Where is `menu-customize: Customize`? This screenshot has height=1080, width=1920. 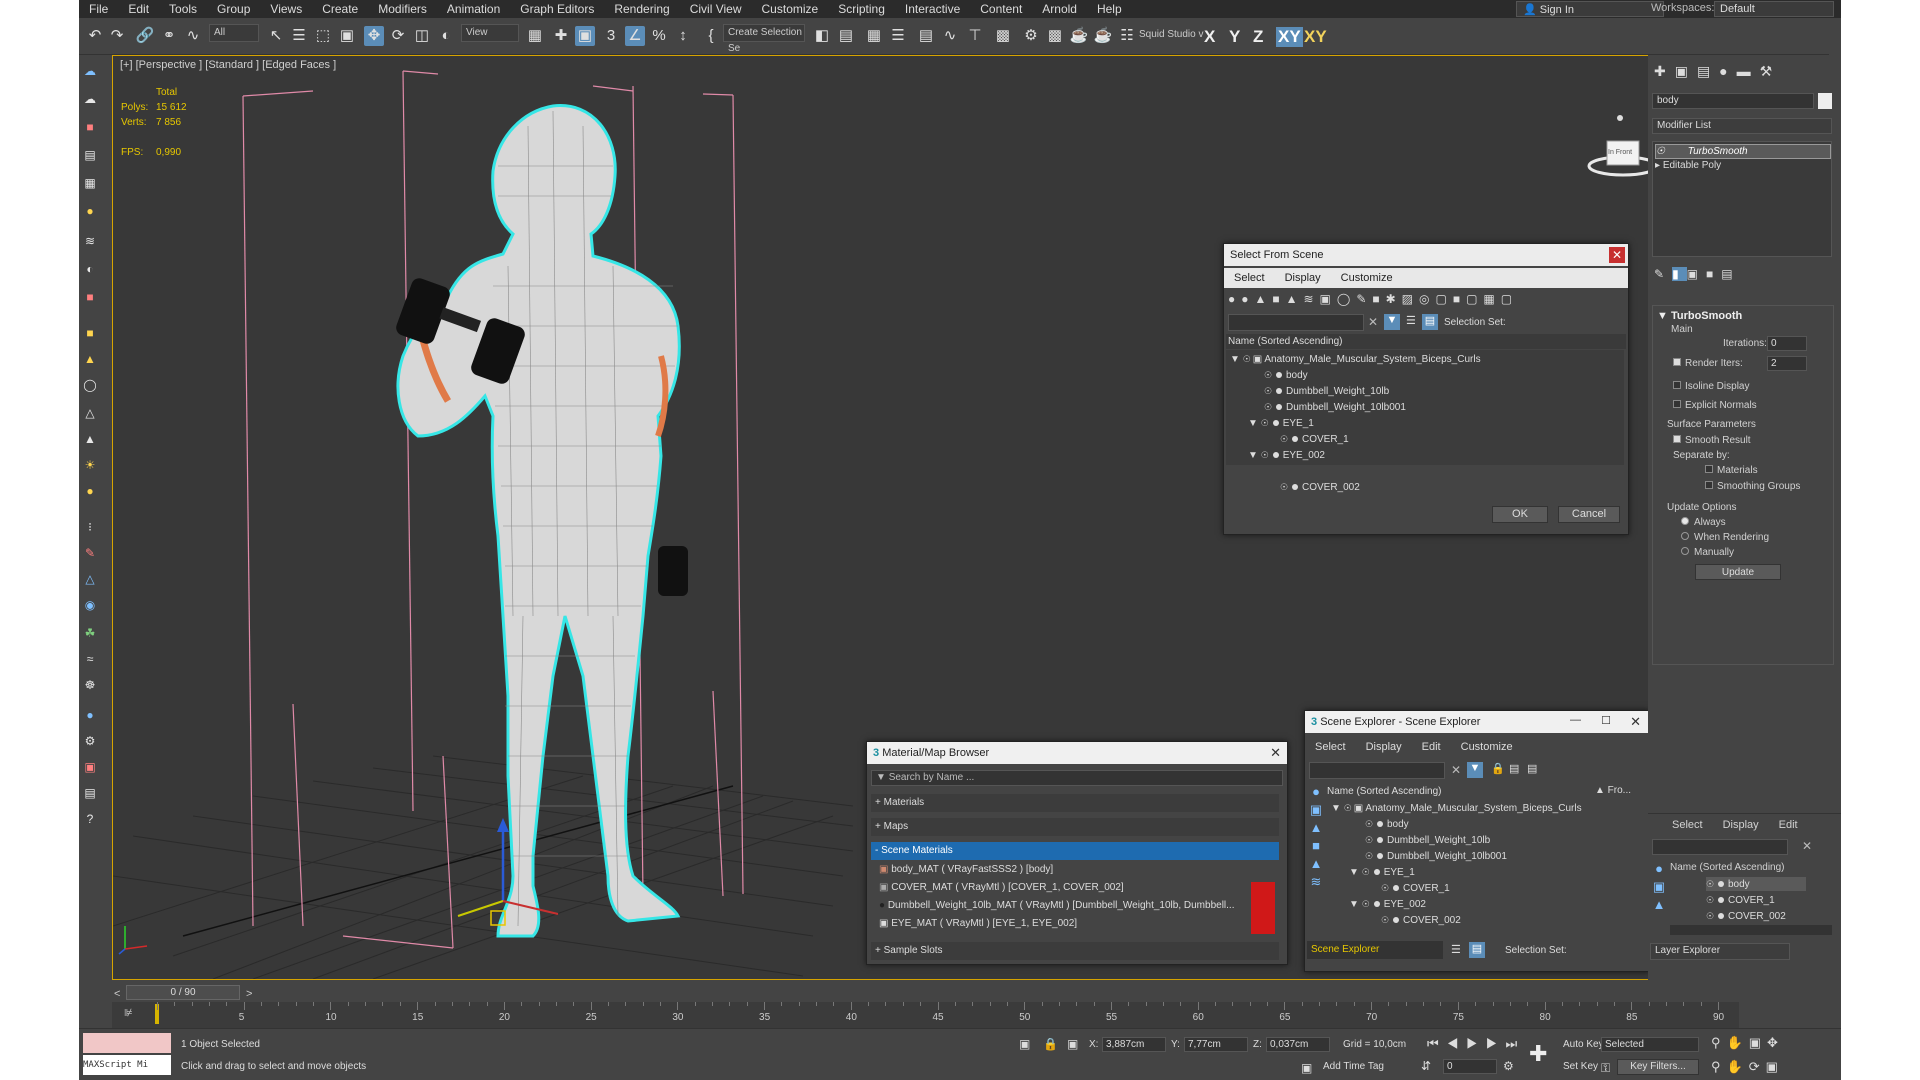 menu-customize: Customize is located at coordinates (790, 9).